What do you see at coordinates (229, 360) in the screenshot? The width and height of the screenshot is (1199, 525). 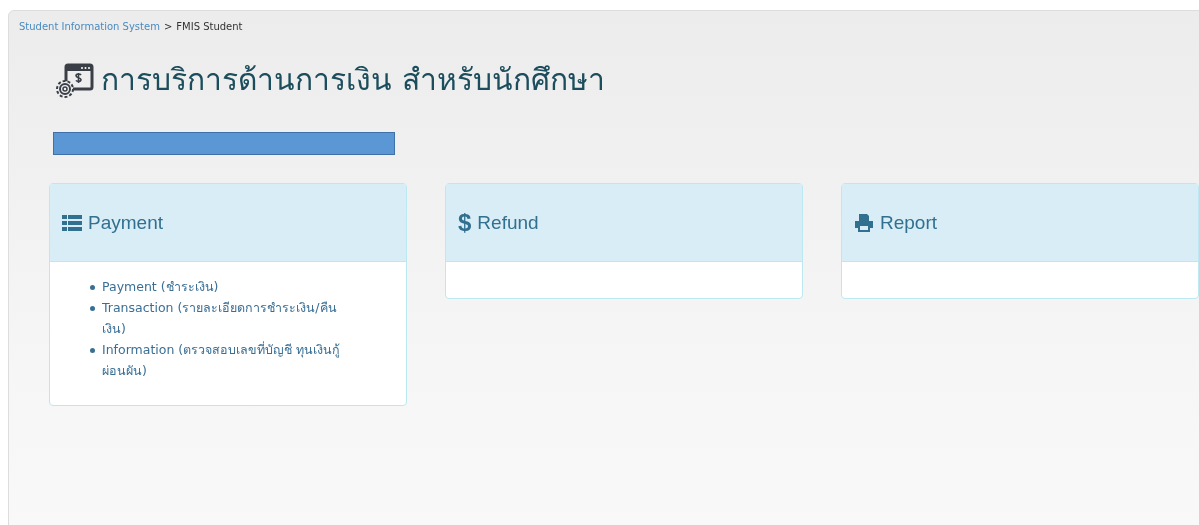 I see `menu-link: Information (ตรวจสอบเลขที่บัญชี ทุนเงินกู้ ผ่อนผัน)` at bounding box center [229, 360].